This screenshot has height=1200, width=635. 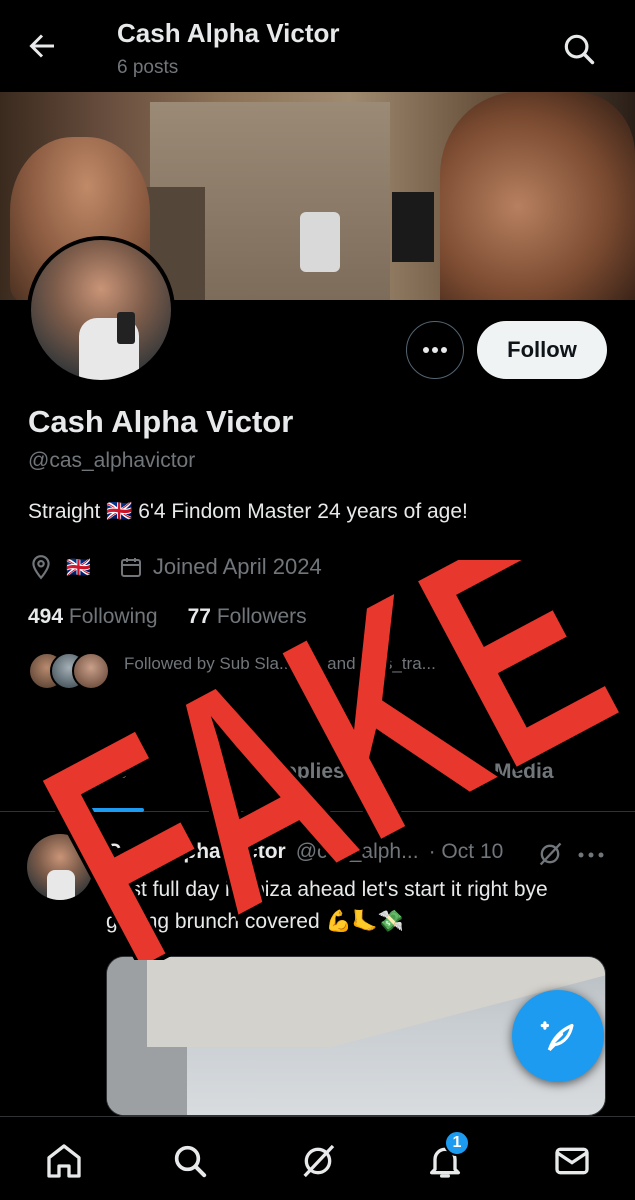 I want to click on following-link: 494 Following, so click(x=93, y=617).